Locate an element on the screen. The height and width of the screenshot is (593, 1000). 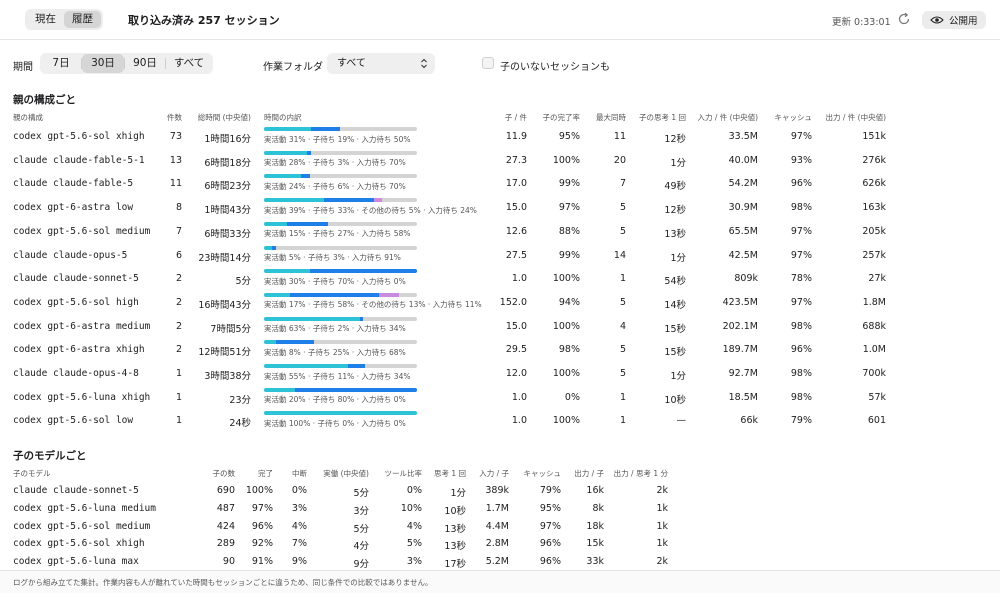
parents-section-title: 親の構成ごと is located at coordinates (44, 100).